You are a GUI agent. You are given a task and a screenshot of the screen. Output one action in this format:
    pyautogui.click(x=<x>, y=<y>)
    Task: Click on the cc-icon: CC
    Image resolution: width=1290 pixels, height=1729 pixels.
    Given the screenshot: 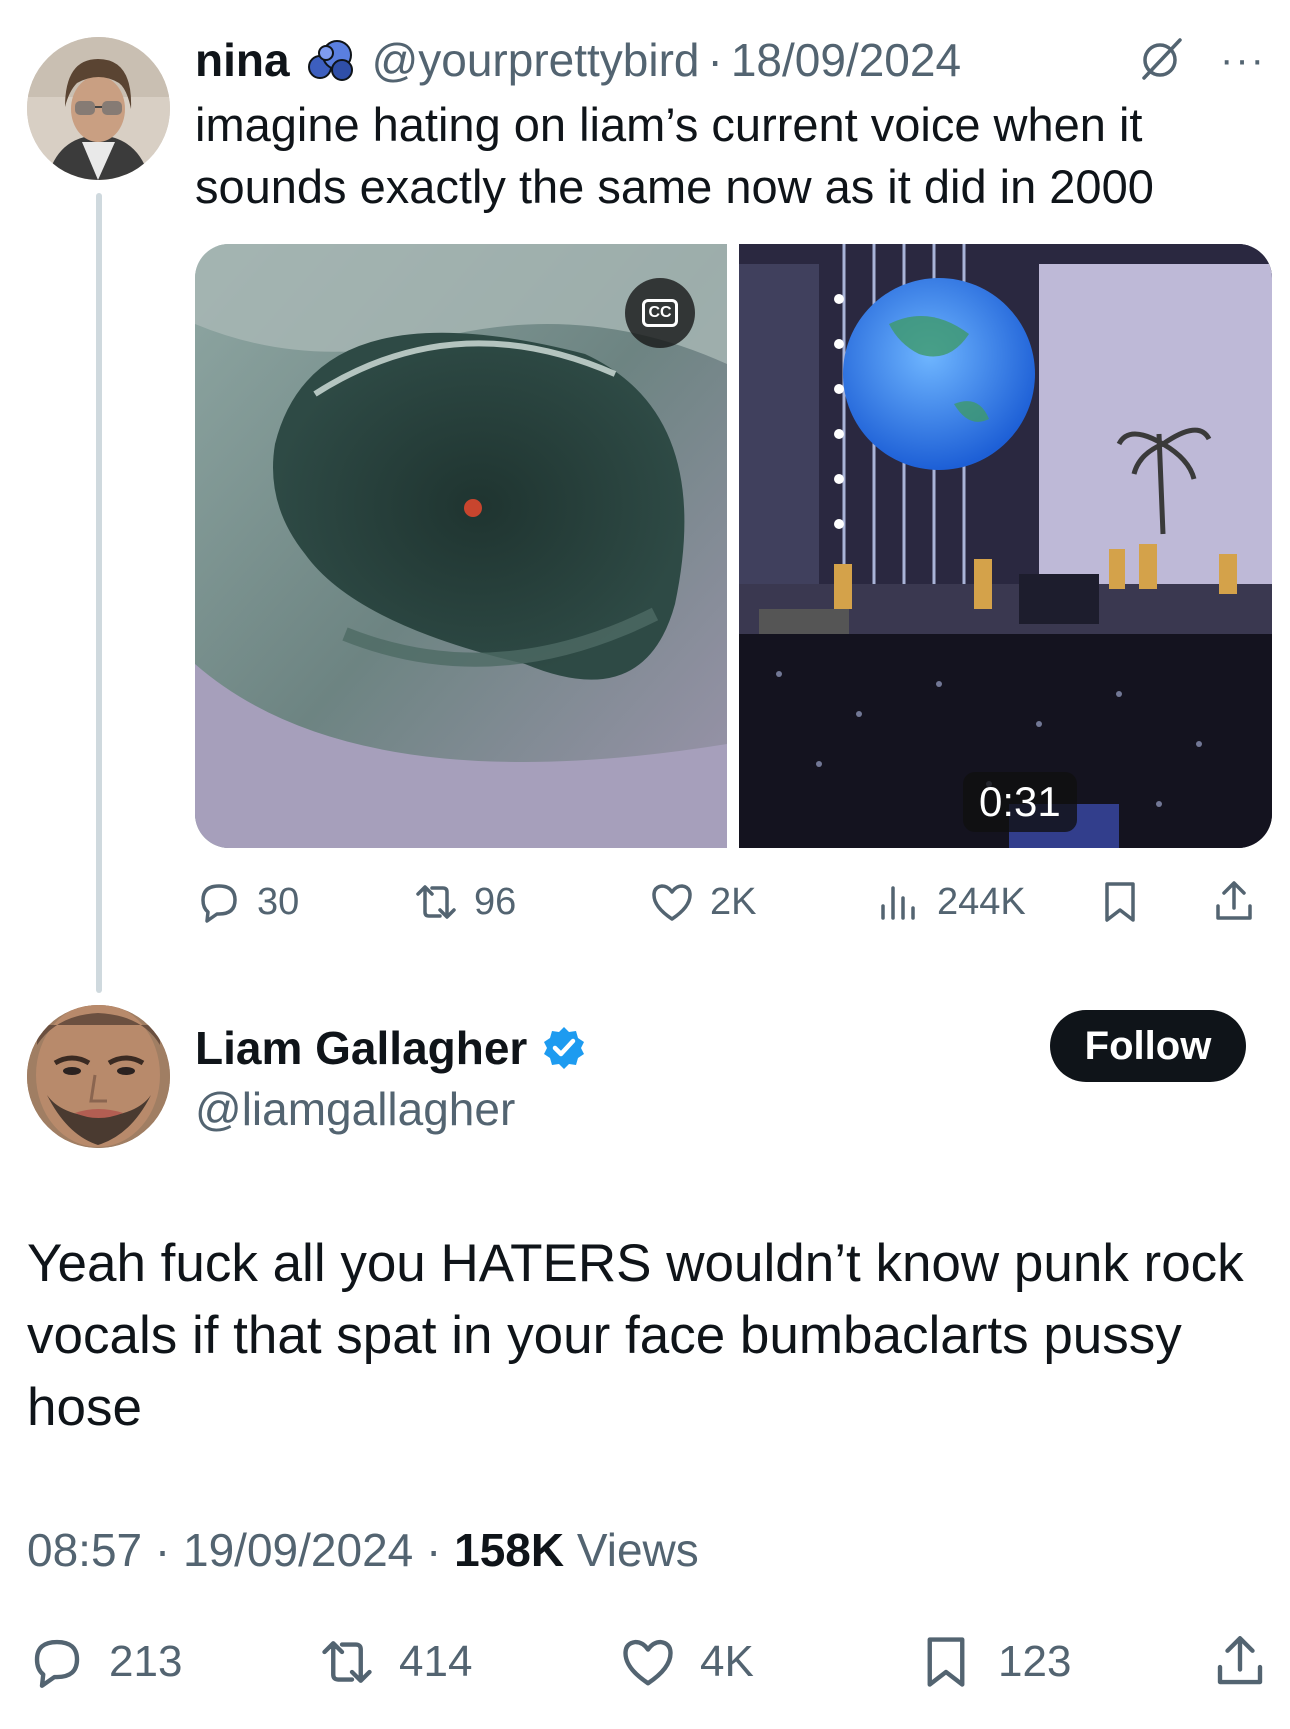 What is the action you would take?
    pyautogui.click(x=660, y=313)
    